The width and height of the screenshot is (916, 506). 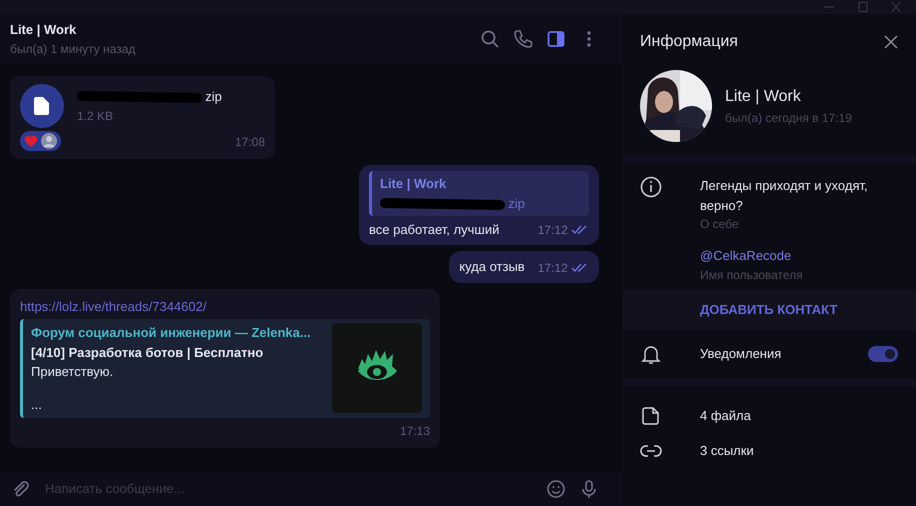 I want to click on bio-label: О себе, so click(x=720, y=224).